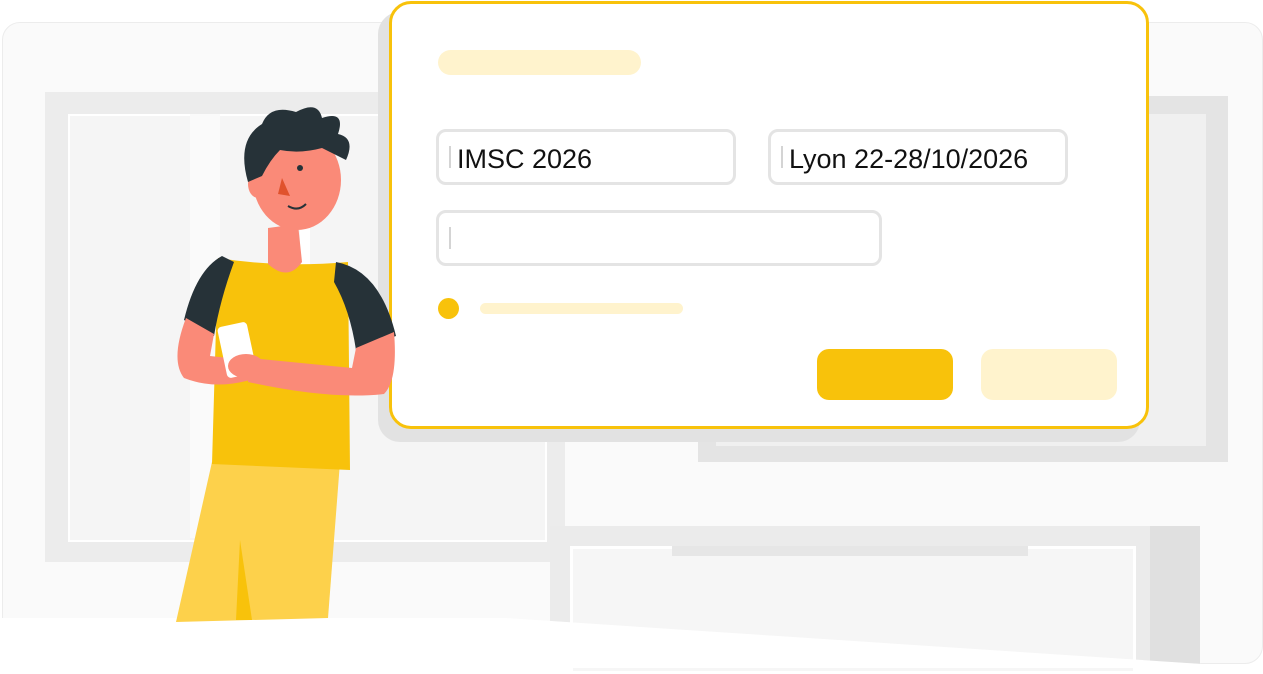 This screenshot has width=1263, height=674. I want to click on hand, so click(246, 366).